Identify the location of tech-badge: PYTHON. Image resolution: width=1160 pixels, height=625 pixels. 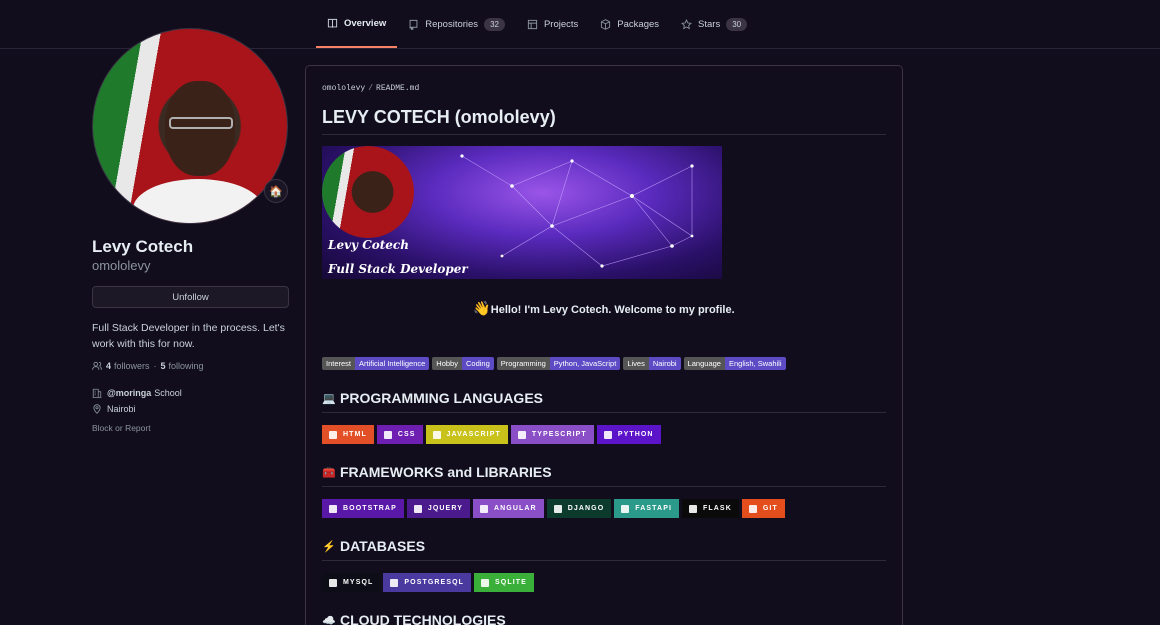
(628, 434).